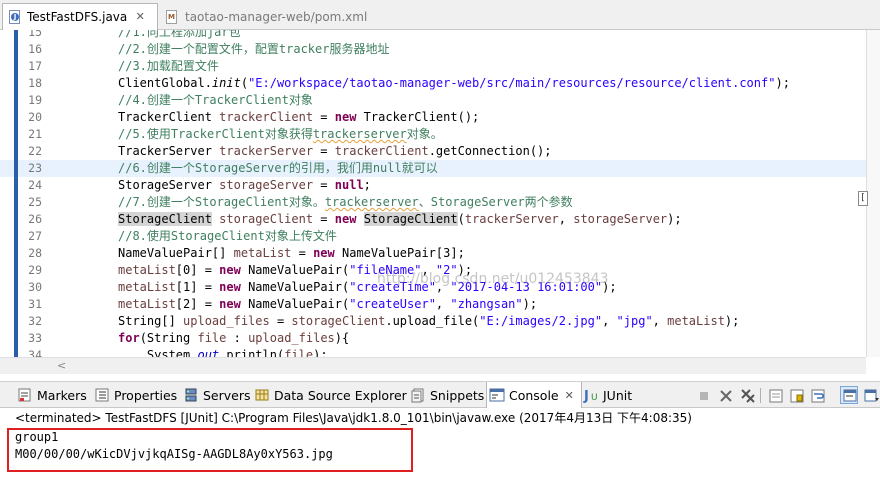 The image size is (880, 484). What do you see at coordinates (433, 352) in the screenshot?
I see `code-line: 34 System.out.println(file);` at bounding box center [433, 352].